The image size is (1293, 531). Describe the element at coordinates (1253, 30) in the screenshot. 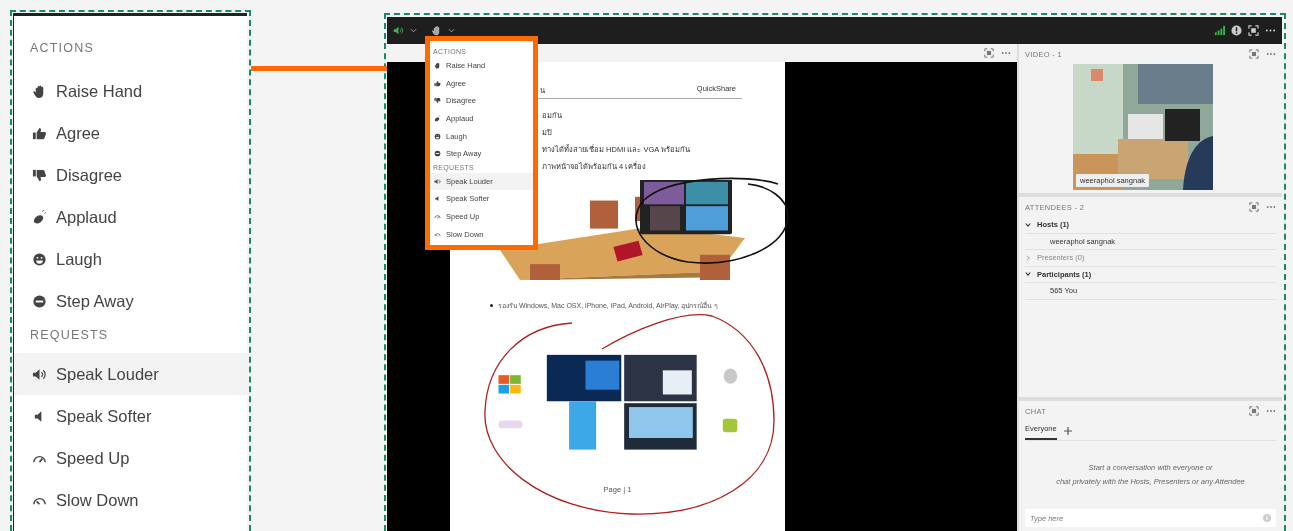

I see `fullscreen-icon` at that location.